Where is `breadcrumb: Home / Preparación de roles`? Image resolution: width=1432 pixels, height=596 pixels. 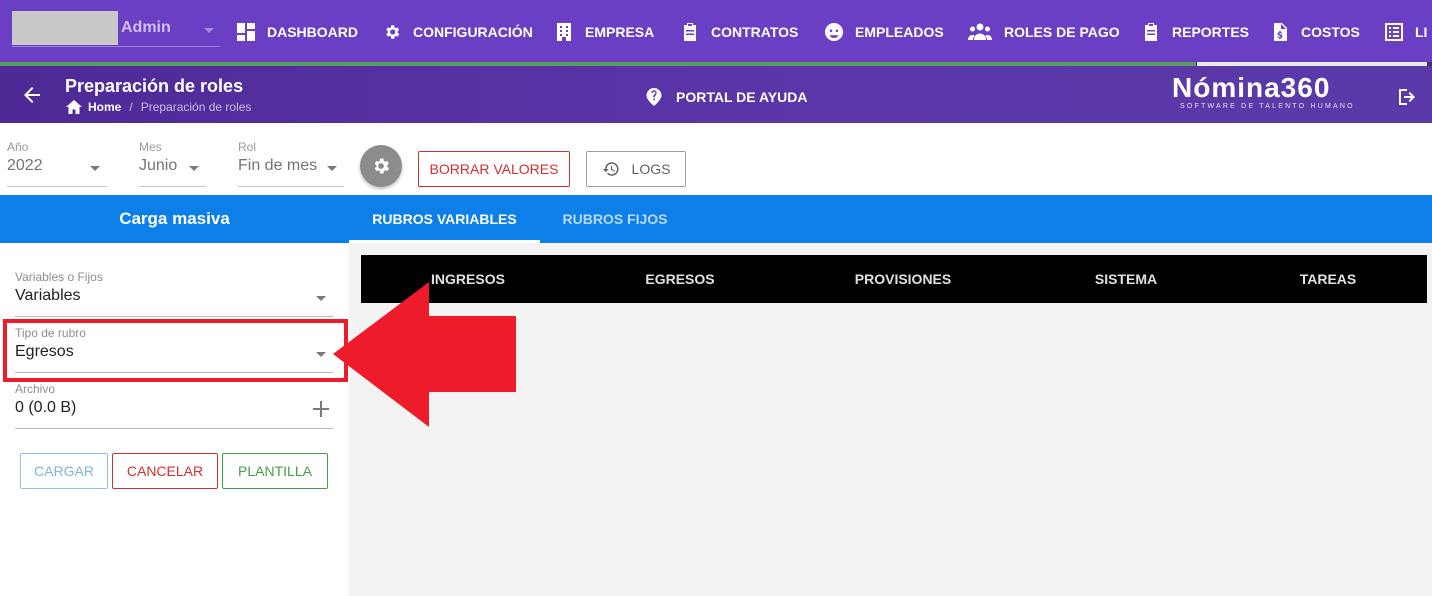
breadcrumb: Home / Preparación de roles is located at coordinates (158, 107).